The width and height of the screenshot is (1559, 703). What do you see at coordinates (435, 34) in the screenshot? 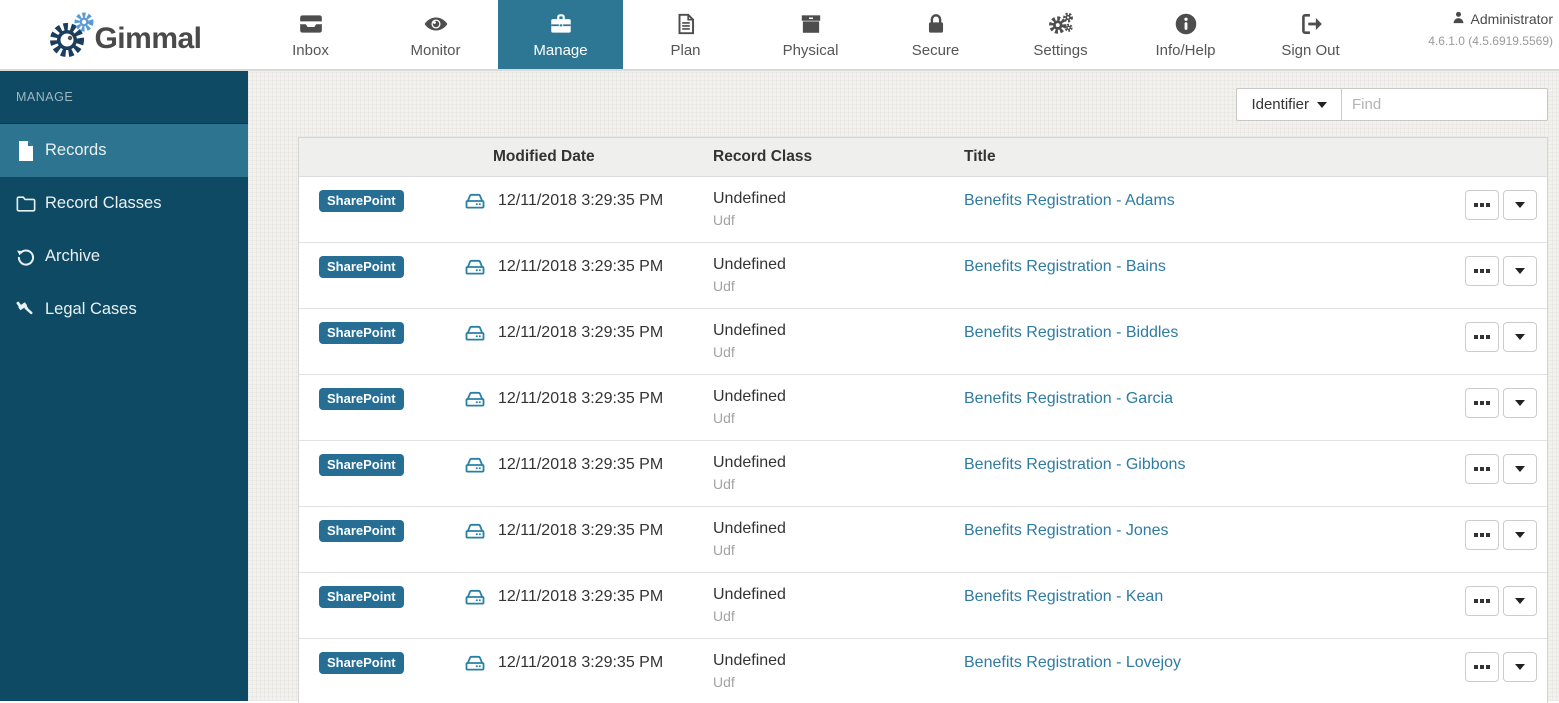
I see `nav-item-monitor: Monitor` at bounding box center [435, 34].